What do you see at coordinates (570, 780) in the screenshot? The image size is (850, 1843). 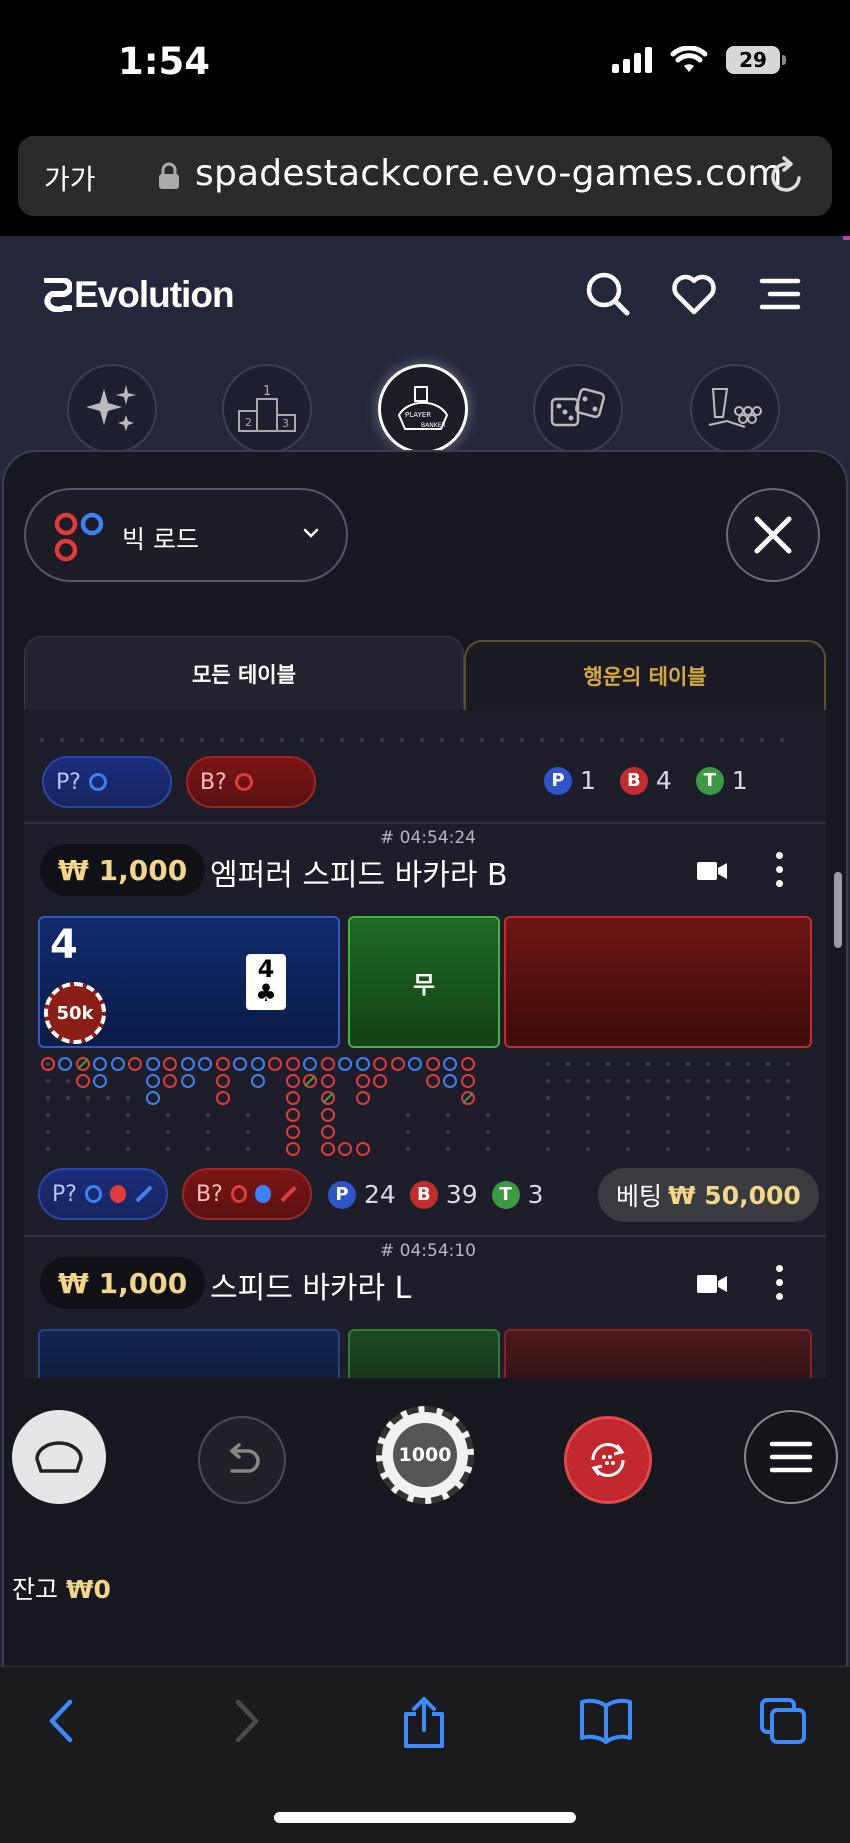 I see `player-wins-stat: P 1` at bounding box center [570, 780].